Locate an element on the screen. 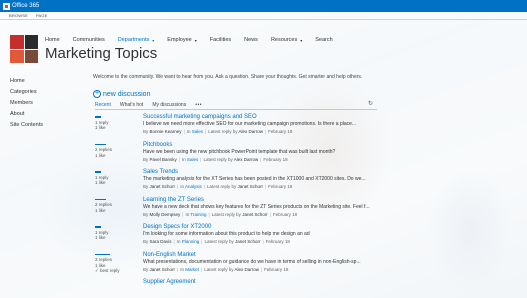  discussion-stats: 2 replies 1 like is located at coordinates (116, 151).